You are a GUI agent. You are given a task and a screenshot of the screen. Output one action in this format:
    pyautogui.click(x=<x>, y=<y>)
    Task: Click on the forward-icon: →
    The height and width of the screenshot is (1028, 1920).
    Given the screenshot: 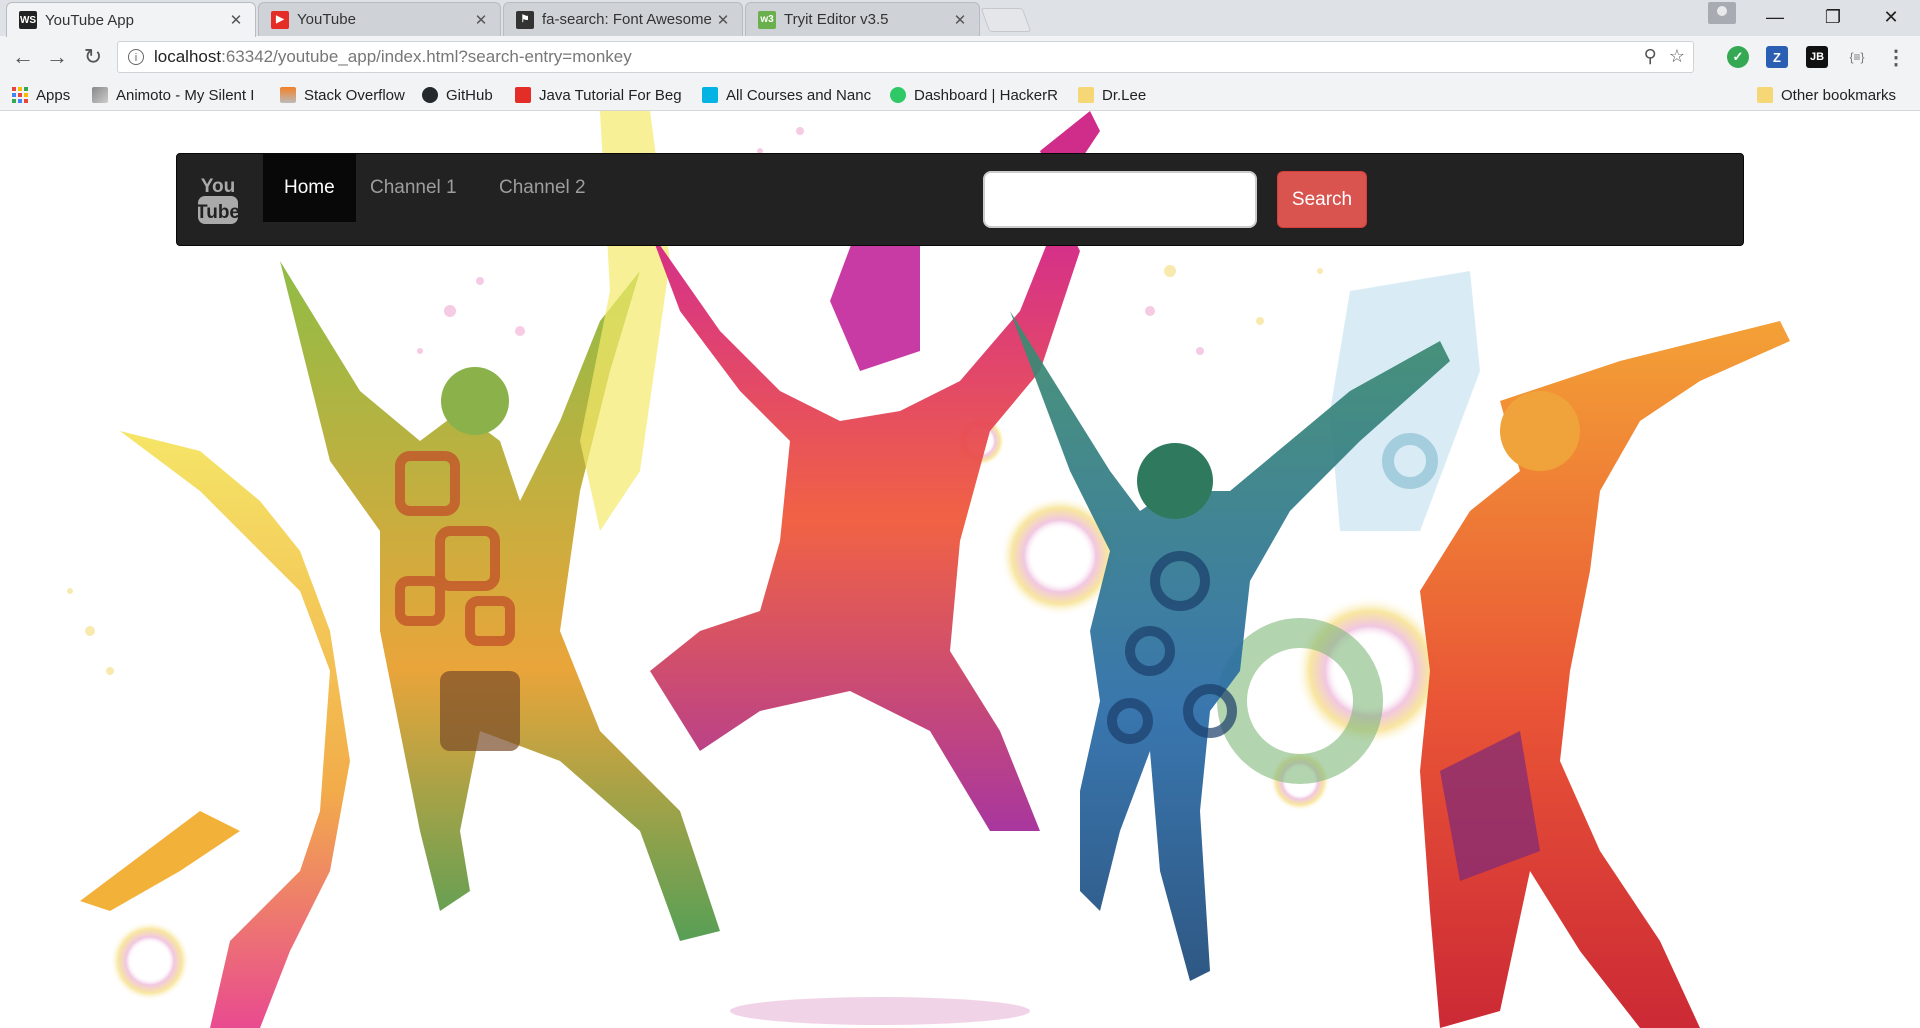 What is the action you would take?
    pyautogui.click(x=57, y=57)
    